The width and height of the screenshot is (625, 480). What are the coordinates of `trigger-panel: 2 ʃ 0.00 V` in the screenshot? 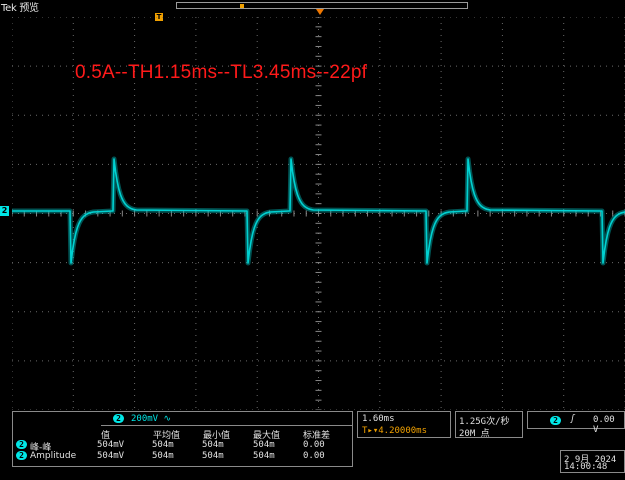 It's located at (576, 423).